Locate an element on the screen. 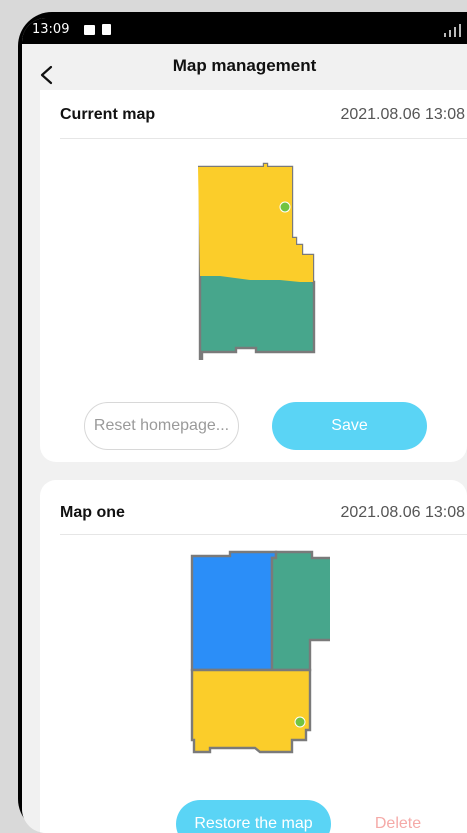  status-bar: 13:09 is located at coordinates (244, 31).